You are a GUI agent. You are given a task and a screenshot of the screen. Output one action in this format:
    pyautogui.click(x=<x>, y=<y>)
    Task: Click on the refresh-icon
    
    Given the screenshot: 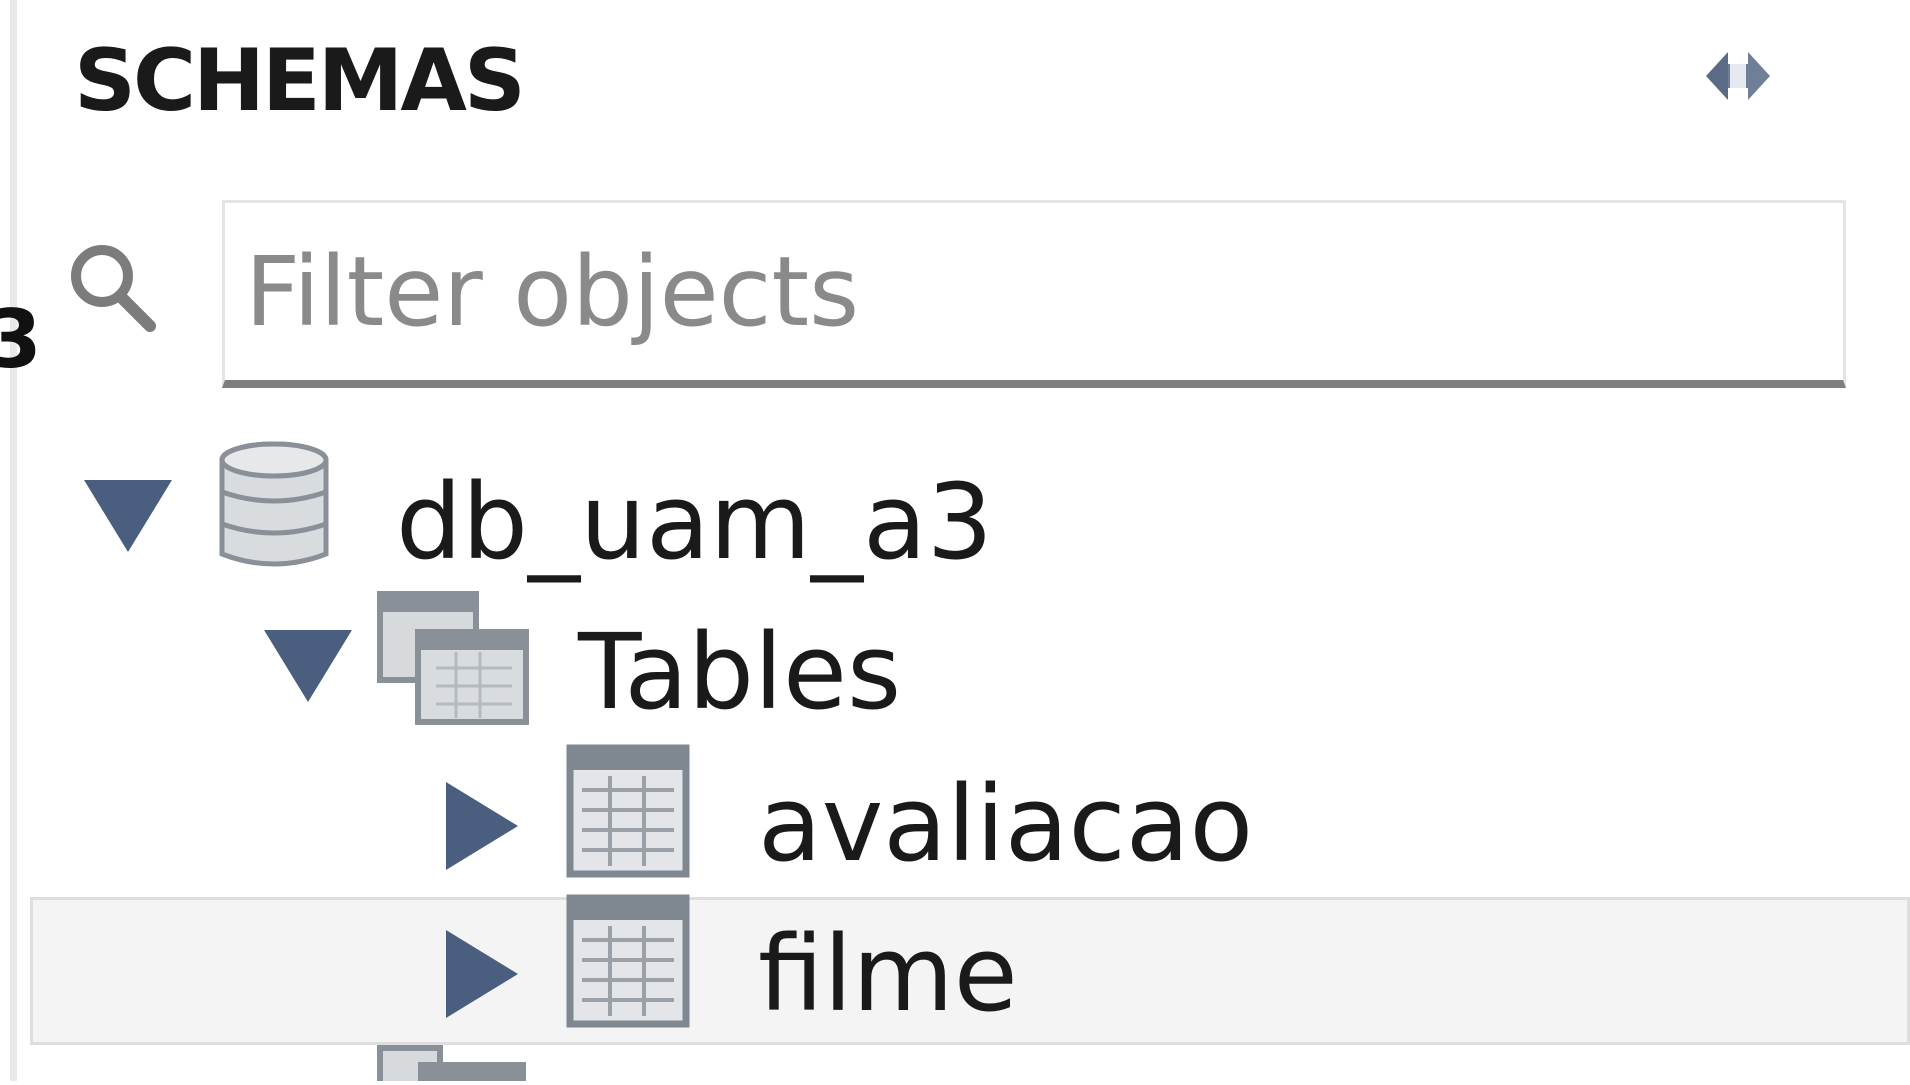 What is the action you would take?
    pyautogui.click(x=1738, y=75)
    